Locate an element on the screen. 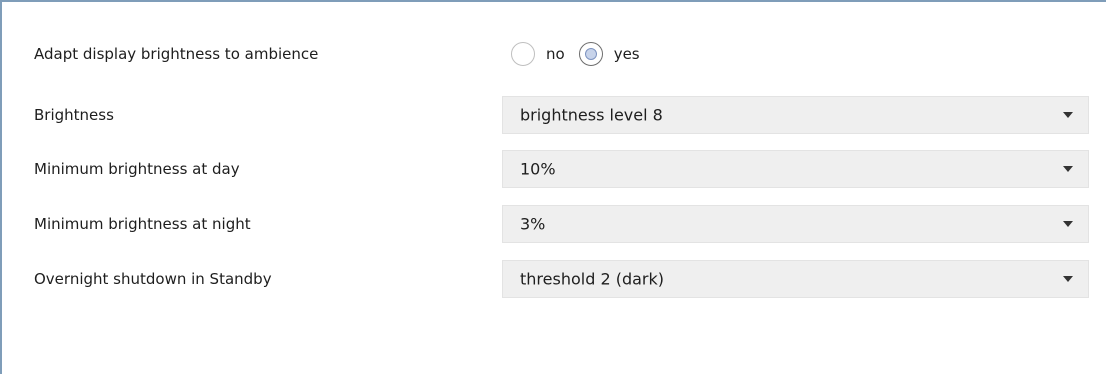  min-day-row: Minimum brightness at day 10% is located at coordinates (554, 169).